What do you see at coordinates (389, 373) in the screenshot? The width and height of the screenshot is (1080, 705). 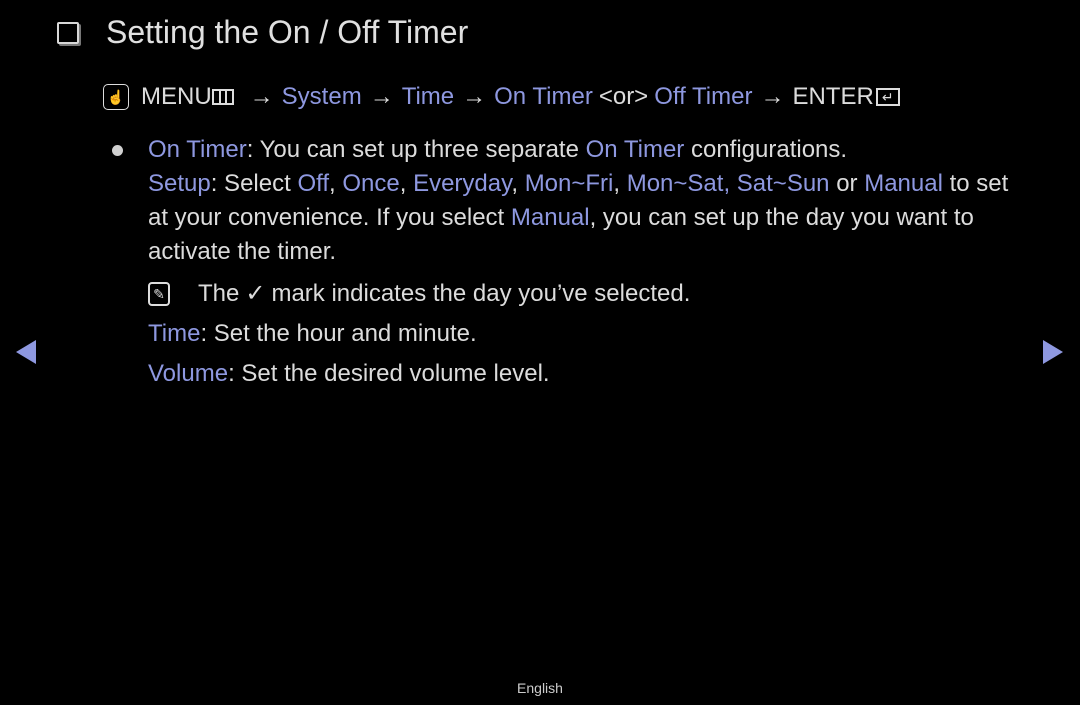 I see `volume-text: : Set the desired volume level.` at bounding box center [389, 373].